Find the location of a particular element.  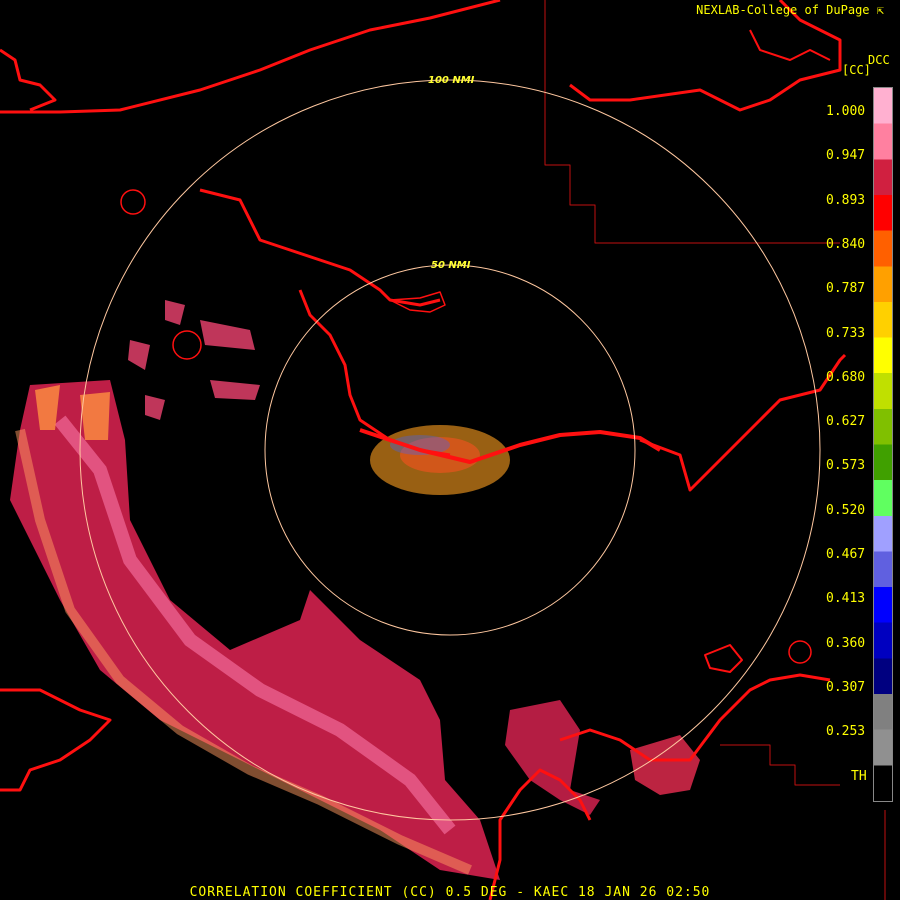

scale-label: 0.467 is located at coordinates (846, 554).